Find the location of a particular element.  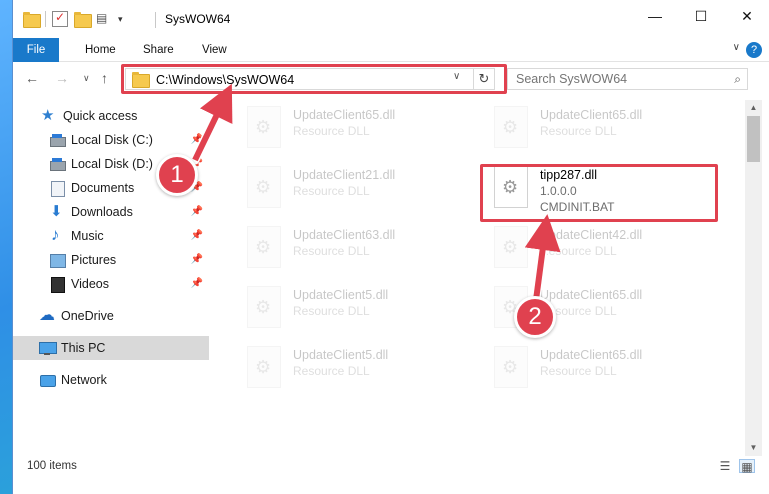

search-input is located at coordinates (616, 79).